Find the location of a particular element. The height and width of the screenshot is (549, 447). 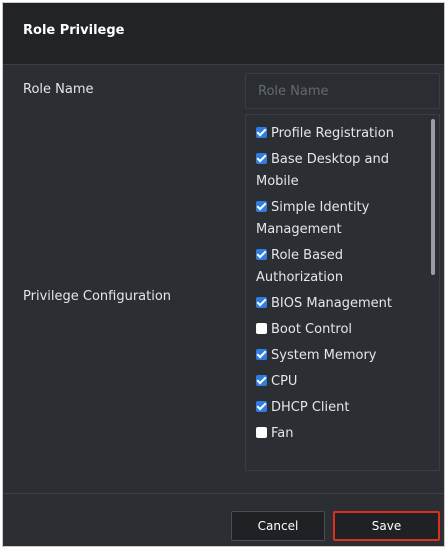

privilege-item: Role Based Authorization is located at coordinates (341, 267).